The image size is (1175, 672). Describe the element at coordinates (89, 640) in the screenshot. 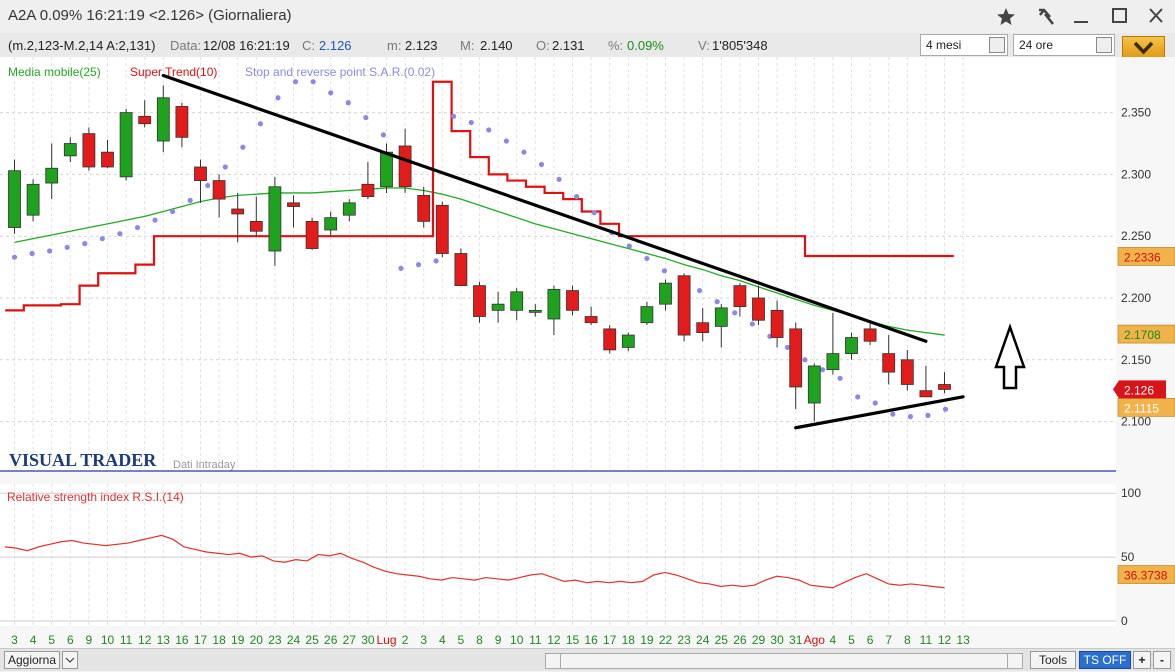

I see `date-tick-label: 9` at that location.